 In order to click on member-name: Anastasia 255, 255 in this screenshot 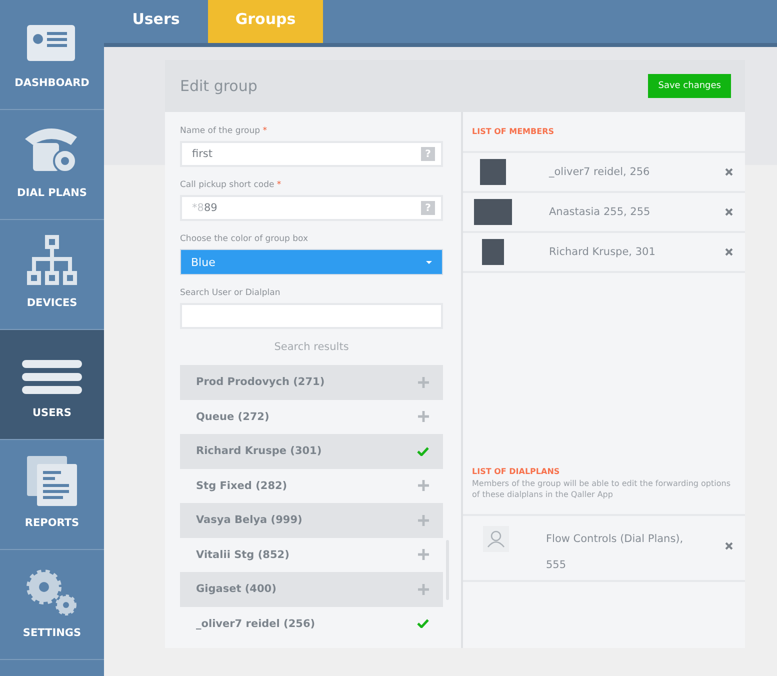, I will do `click(600, 212)`.